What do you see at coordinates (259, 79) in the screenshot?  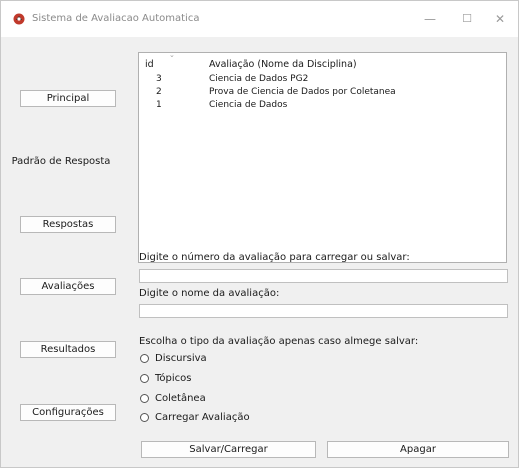 I see `row-name: Ciencia de Dados PG2` at bounding box center [259, 79].